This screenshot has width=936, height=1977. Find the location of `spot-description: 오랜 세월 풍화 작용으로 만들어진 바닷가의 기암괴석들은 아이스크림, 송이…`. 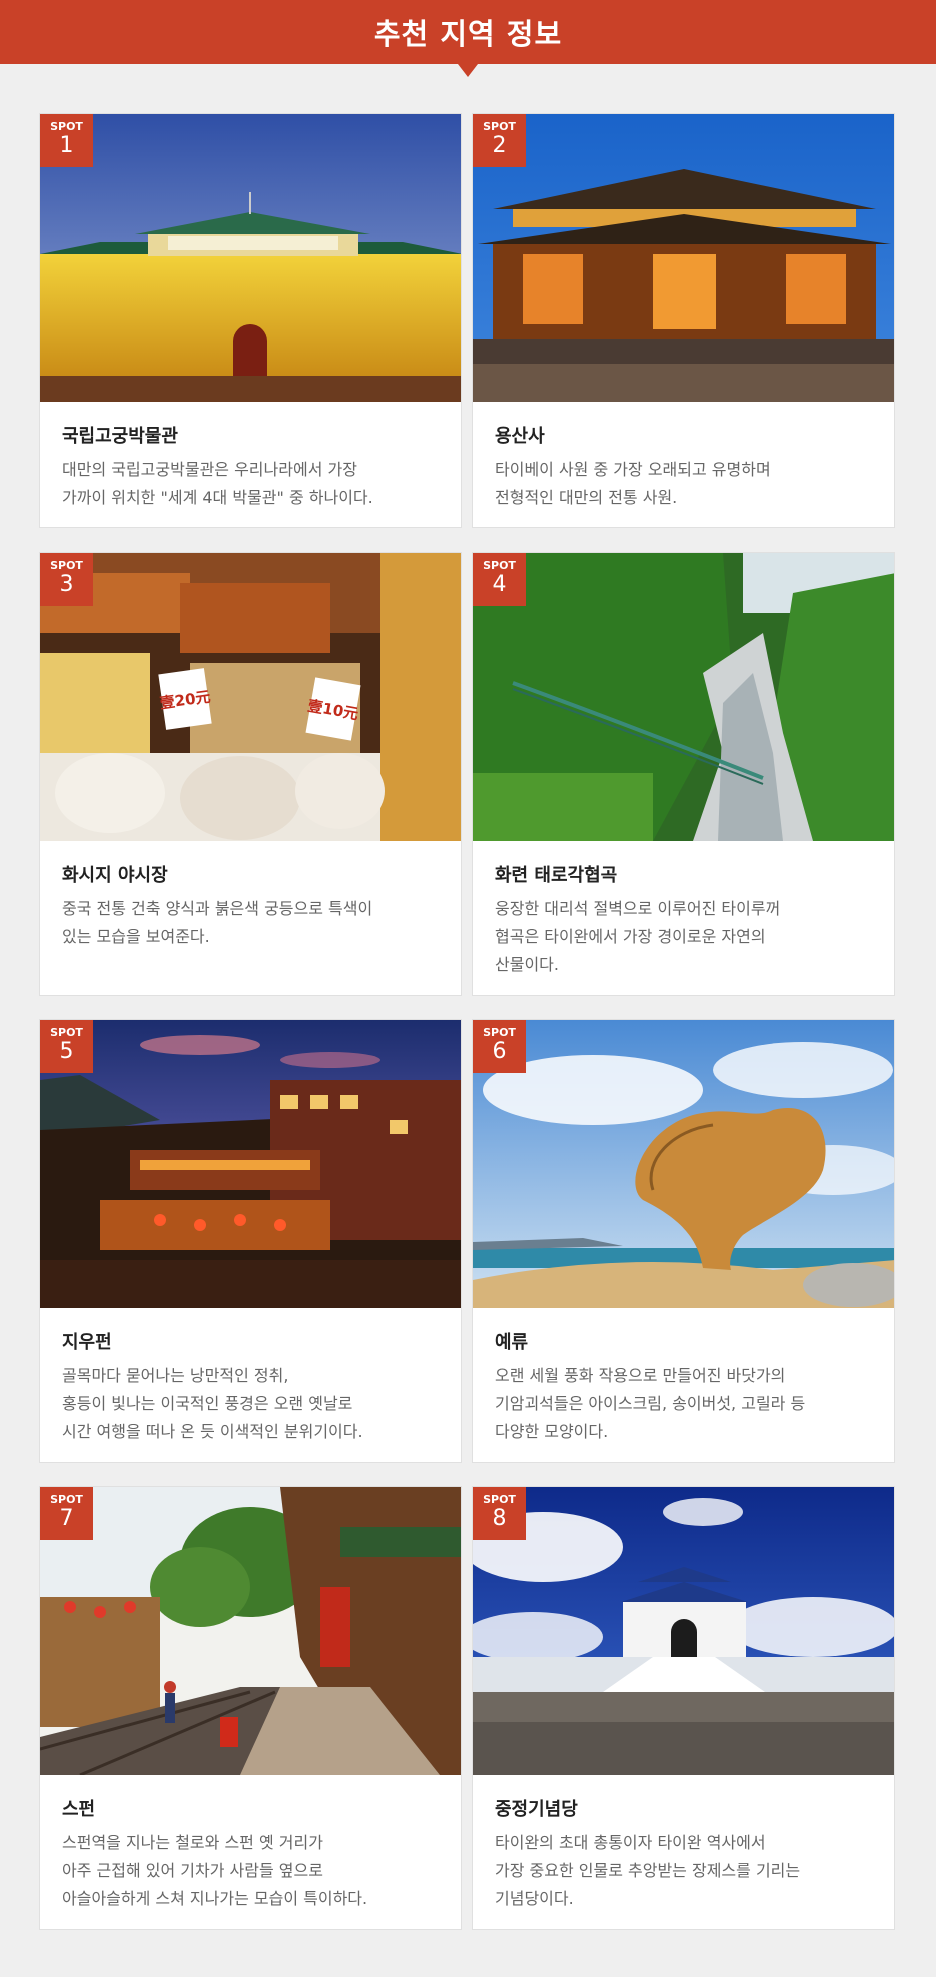

spot-description: 오랜 세월 풍화 작용으로 만들어진 바닷가의 기암괴석들은 아이스크림, 송이… is located at coordinates (683, 1404).